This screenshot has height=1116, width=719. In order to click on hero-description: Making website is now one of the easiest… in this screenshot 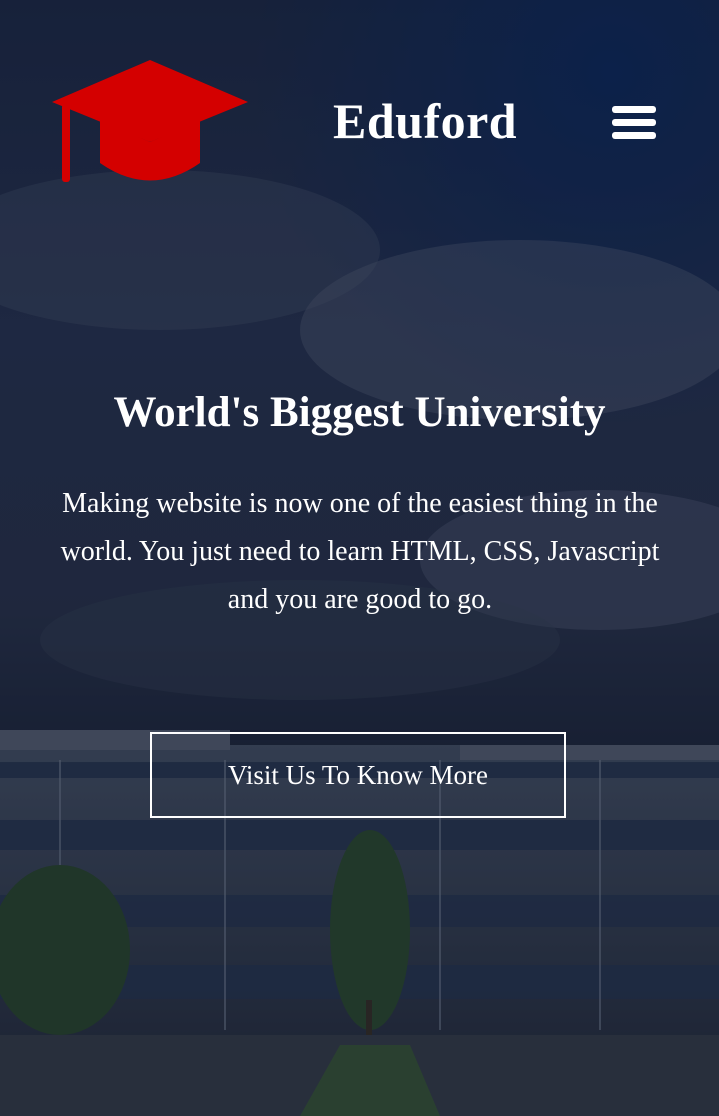, I will do `click(360, 551)`.